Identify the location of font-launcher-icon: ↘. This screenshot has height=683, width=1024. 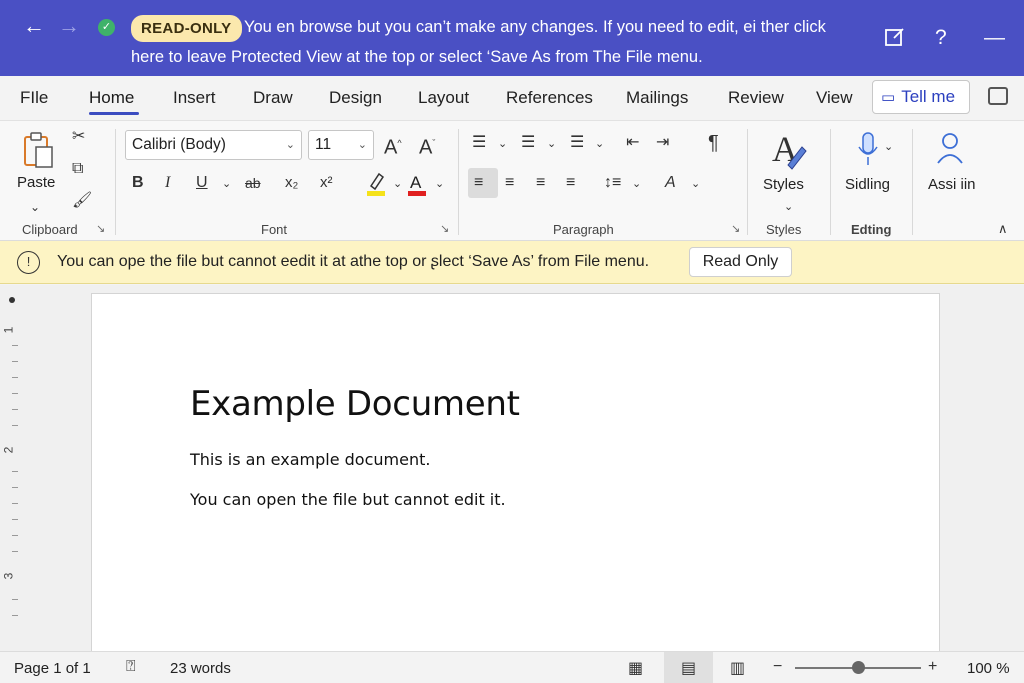
(444, 228).